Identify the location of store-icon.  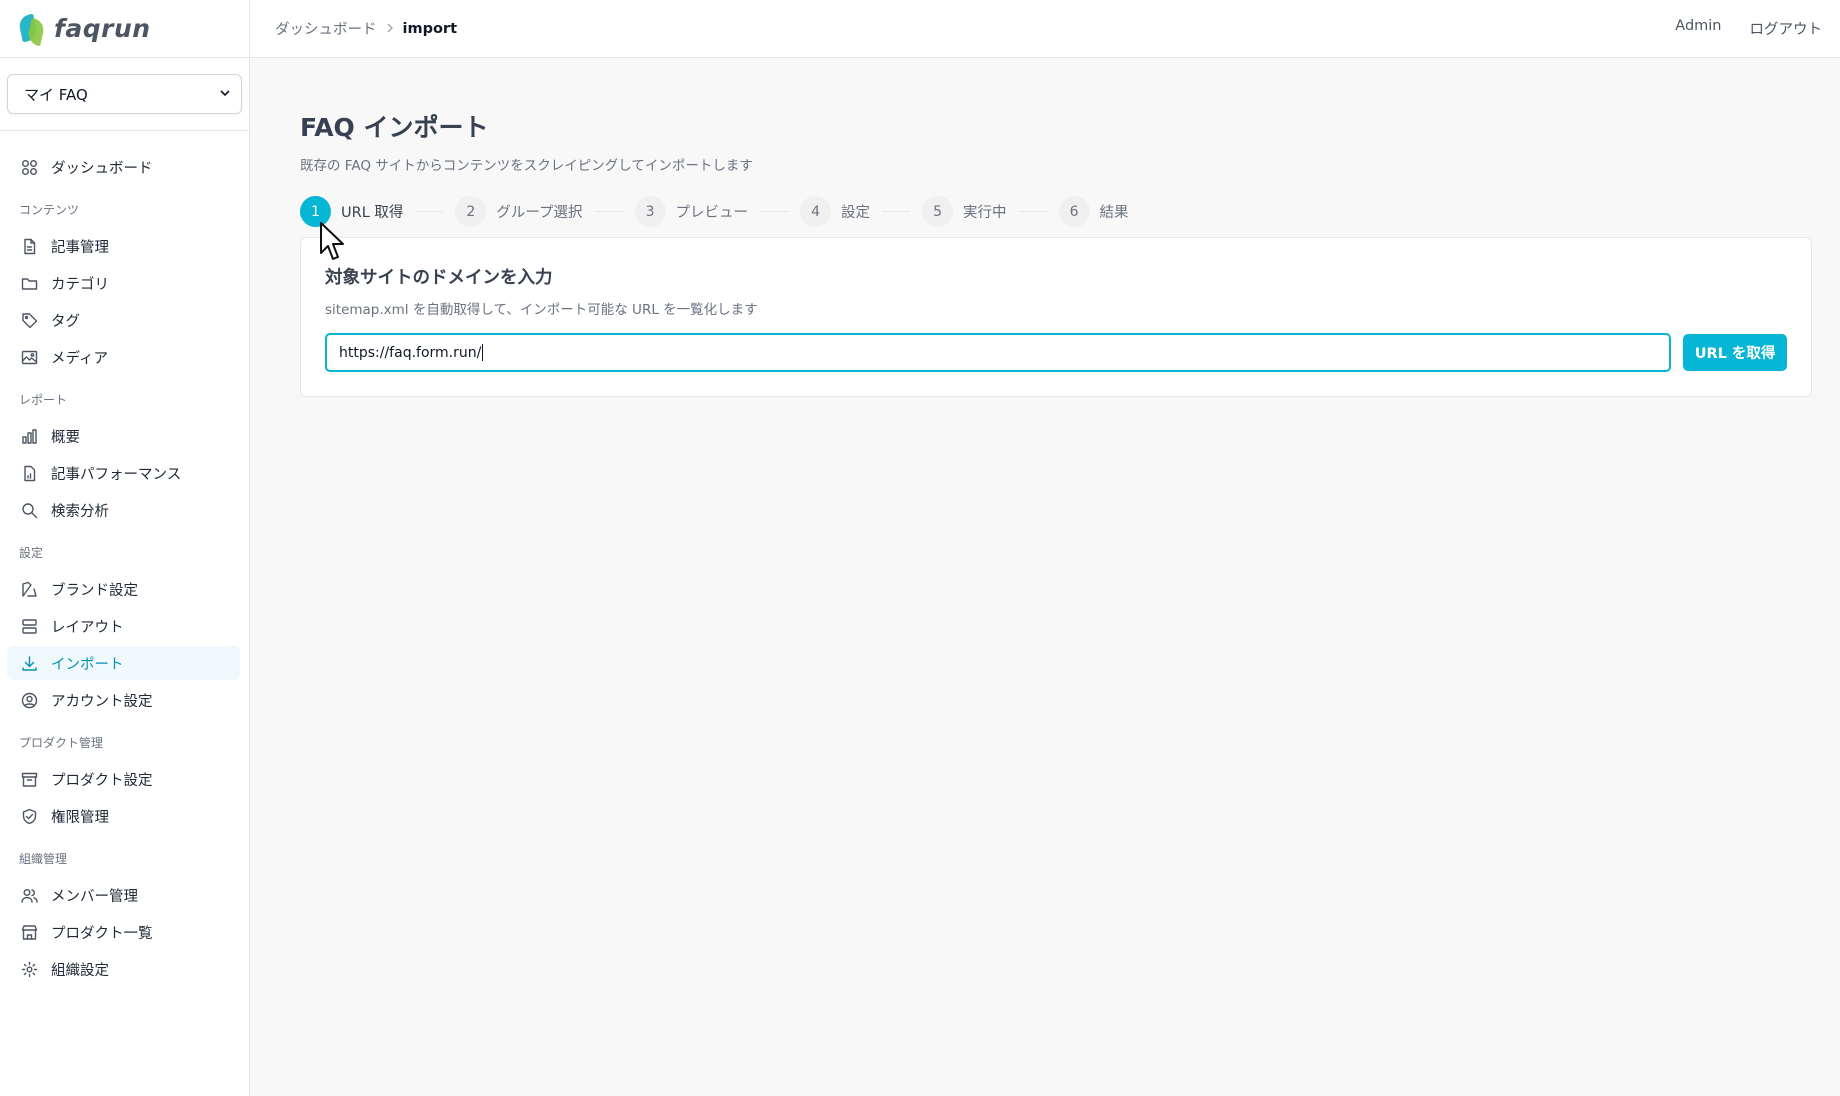
(29, 932).